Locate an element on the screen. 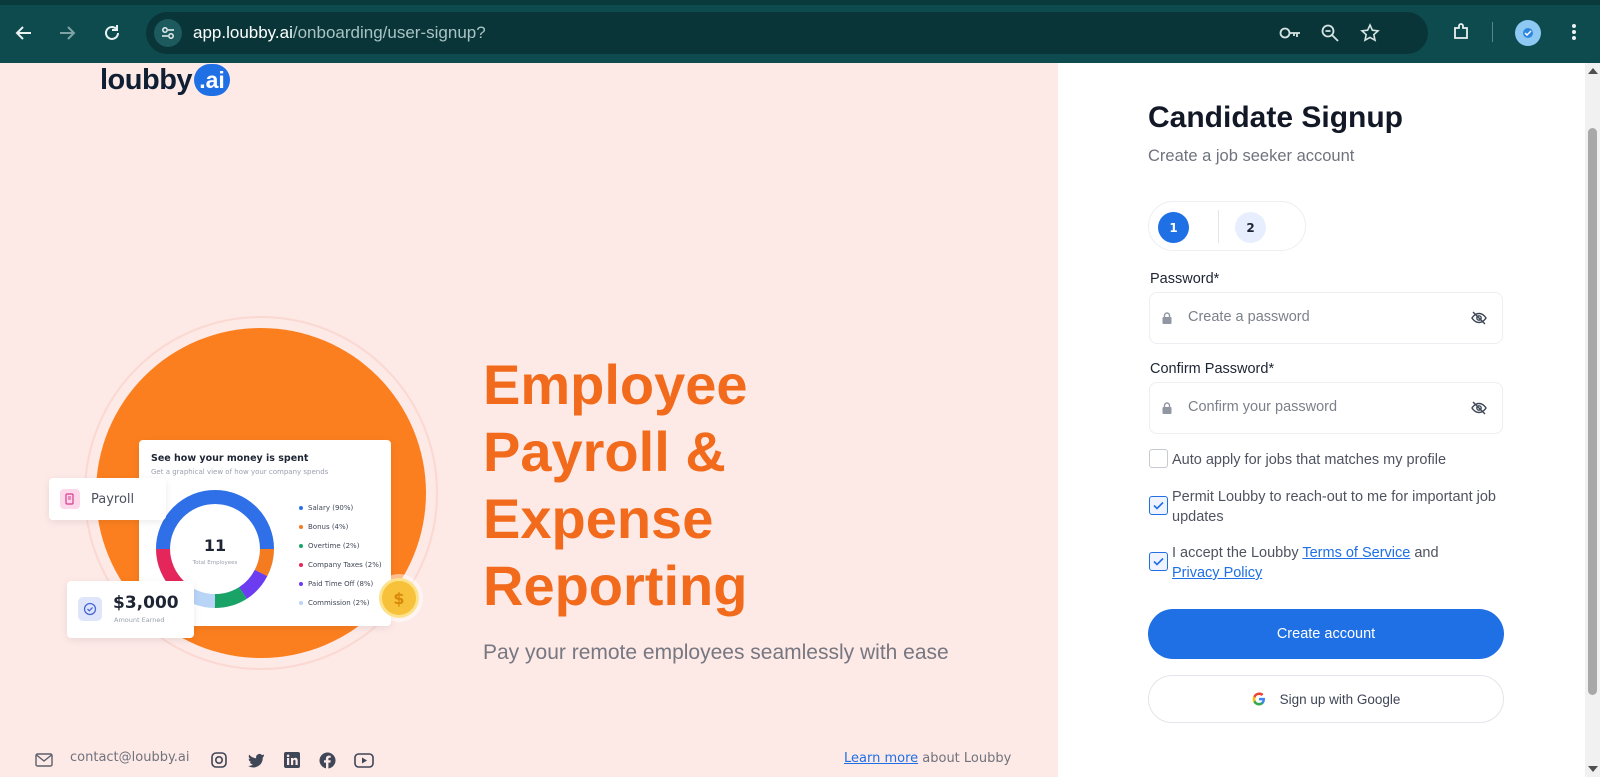  headline-line: Employee is located at coordinates (615, 384).